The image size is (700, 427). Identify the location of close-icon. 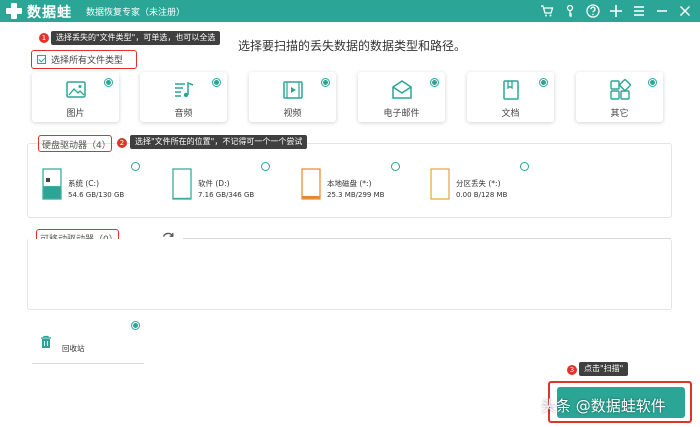
(685, 11).